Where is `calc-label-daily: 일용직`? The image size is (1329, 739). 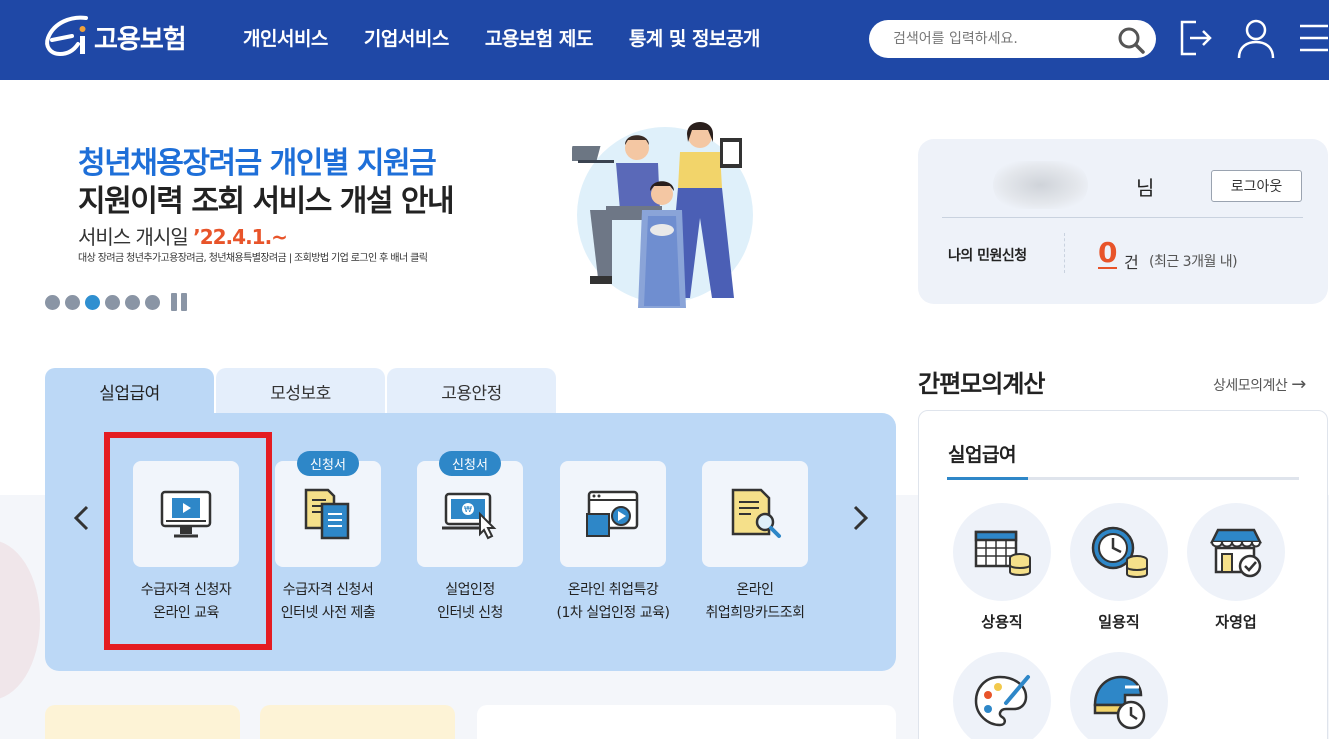 calc-label-daily: 일용직 is located at coordinates (1119, 621).